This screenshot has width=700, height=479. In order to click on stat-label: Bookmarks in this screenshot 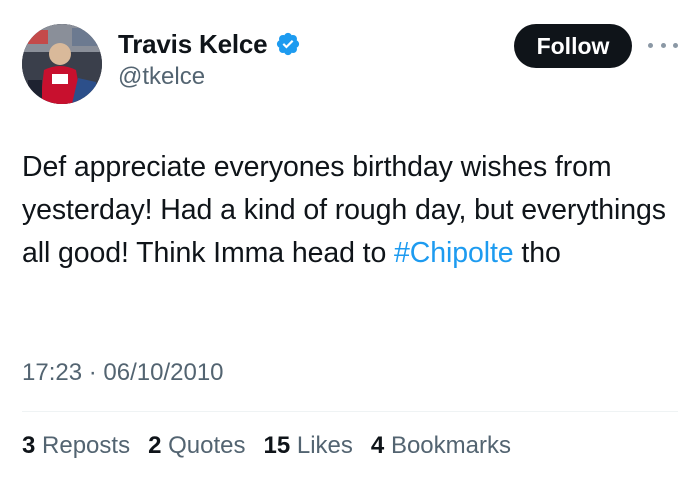, I will do `click(450, 445)`.